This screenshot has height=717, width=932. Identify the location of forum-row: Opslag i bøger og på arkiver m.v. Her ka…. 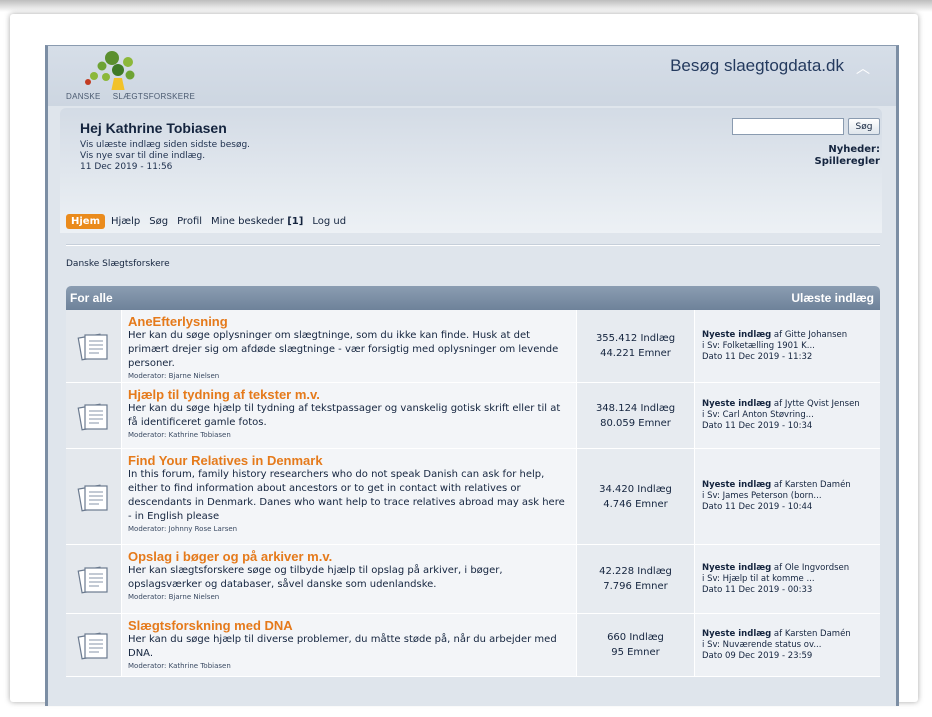
(473, 579).